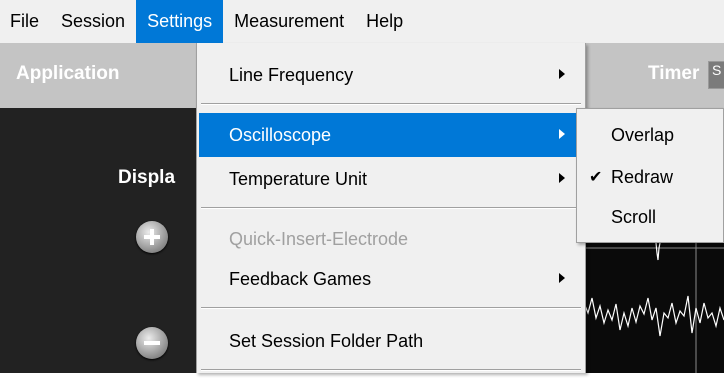 This screenshot has height=378, width=724. I want to click on menu-item-label: Feedback Games, so click(300, 278).